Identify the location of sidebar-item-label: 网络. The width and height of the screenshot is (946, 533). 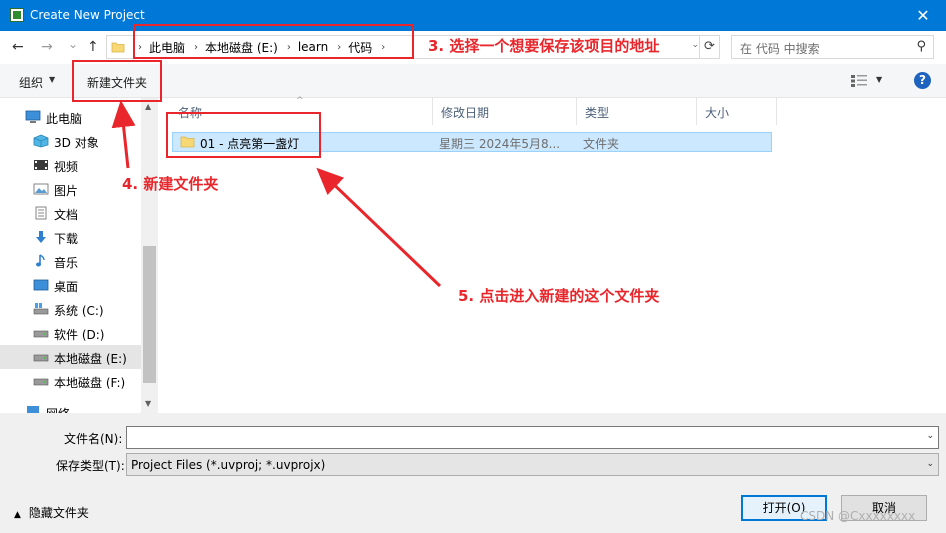
(58, 409).